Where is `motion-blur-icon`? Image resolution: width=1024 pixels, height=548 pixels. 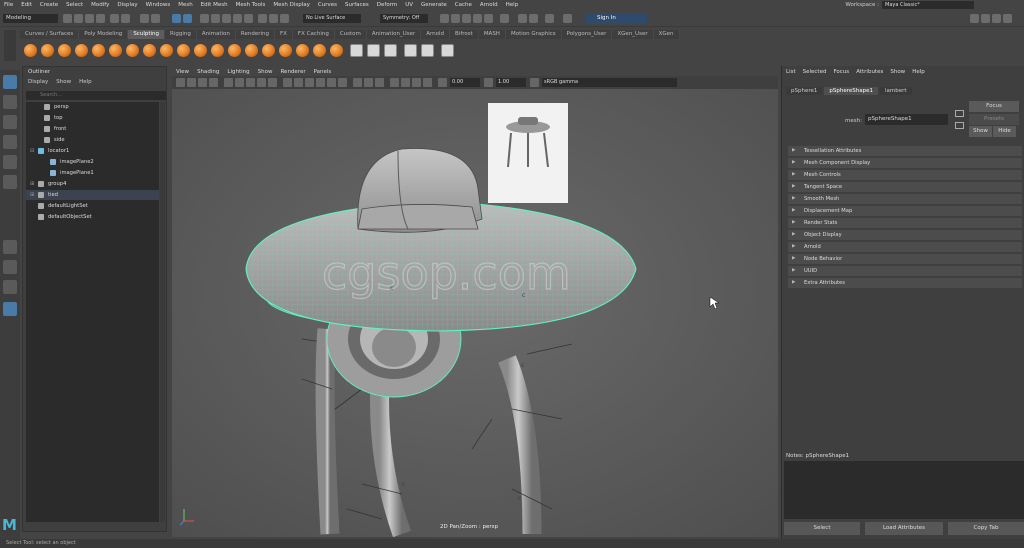
motion-blur-icon is located at coordinates (368, 82).